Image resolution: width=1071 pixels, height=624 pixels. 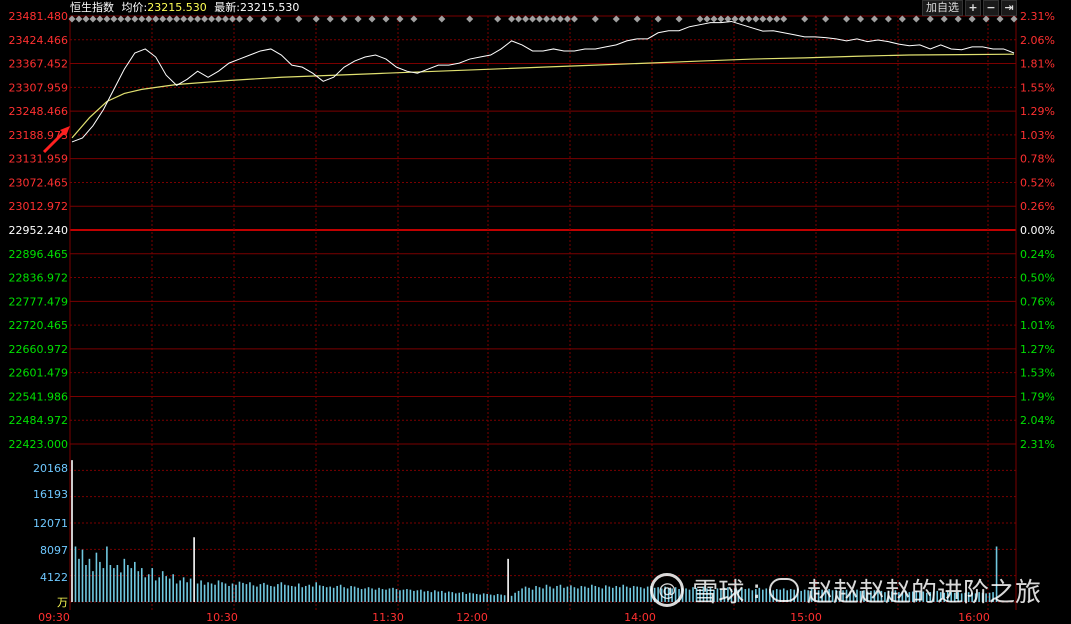 What do you see at coordinates (1037, 396) in the screenshot?
I see `percent-tick-label: 1.79%` at bounding box center [1037, 396].